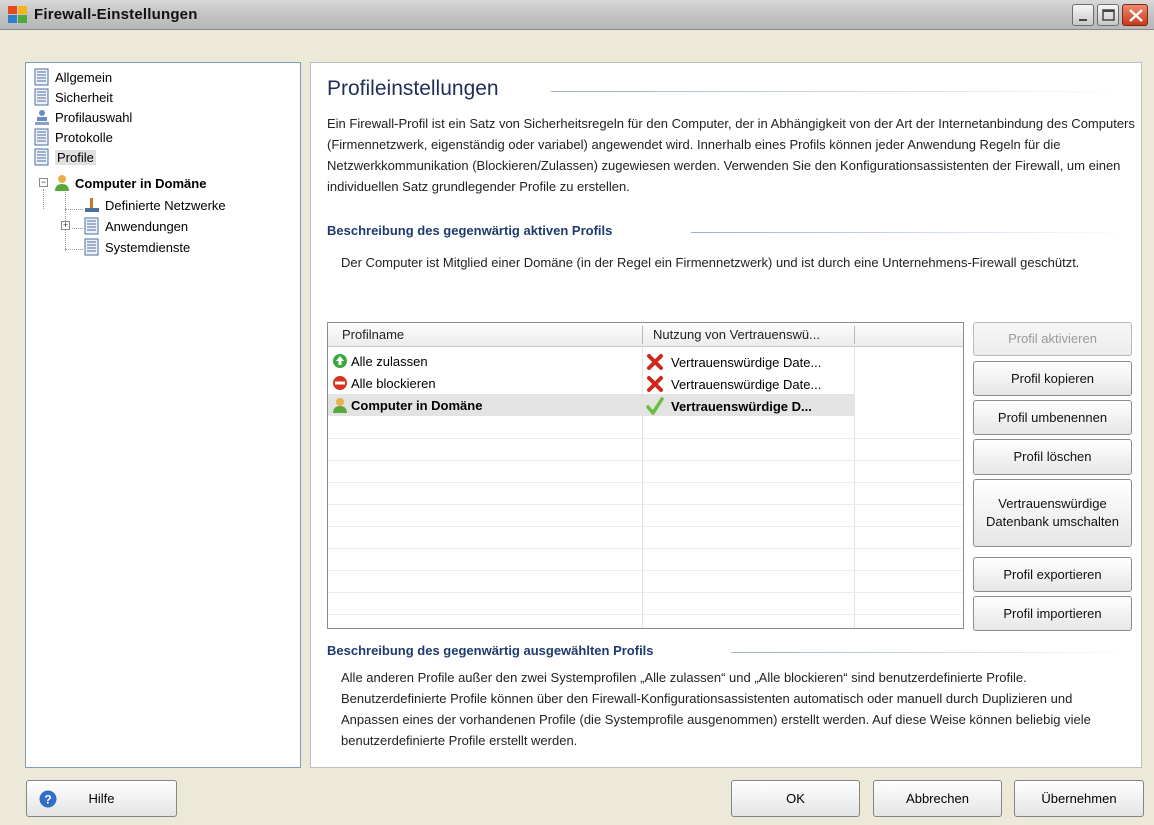  What do you see at coordinates (1083, 20) in the screenshot?
I see `minimize-icon` at bounding box center [1083, 20].